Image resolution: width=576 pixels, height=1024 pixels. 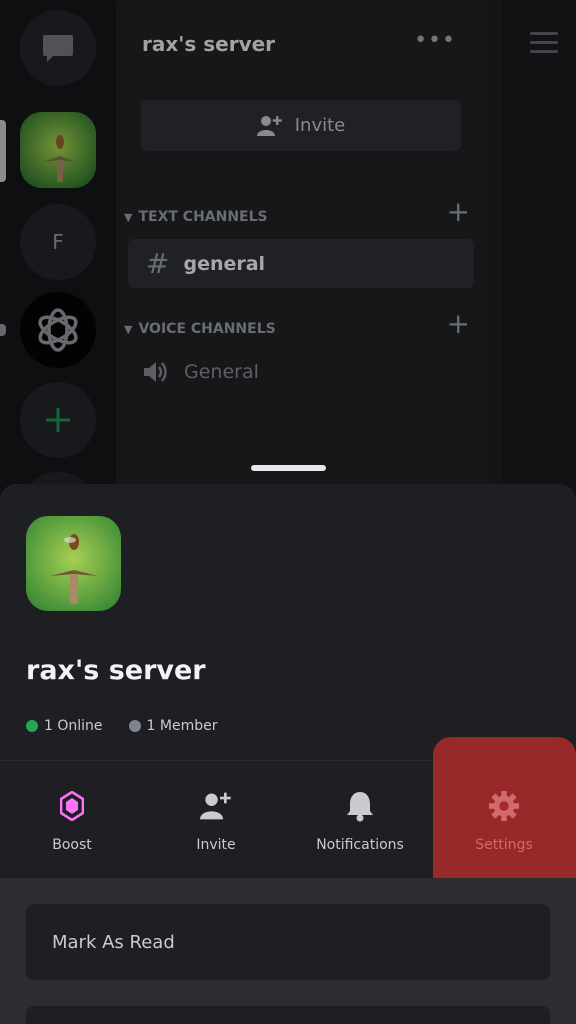 I want to click on server-stats: 1 Online 1 Member, so click(x=121, y=726).